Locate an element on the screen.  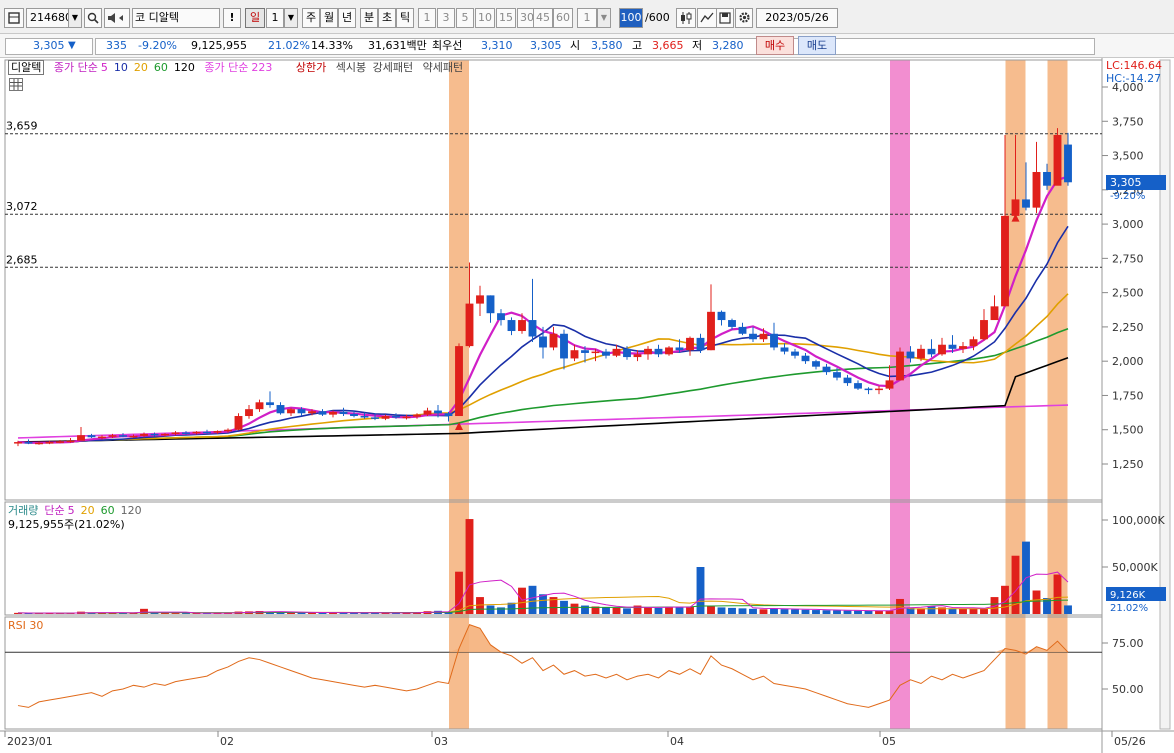
legend-ma-label: 종가 단순 is located at coordinates (75, 67).